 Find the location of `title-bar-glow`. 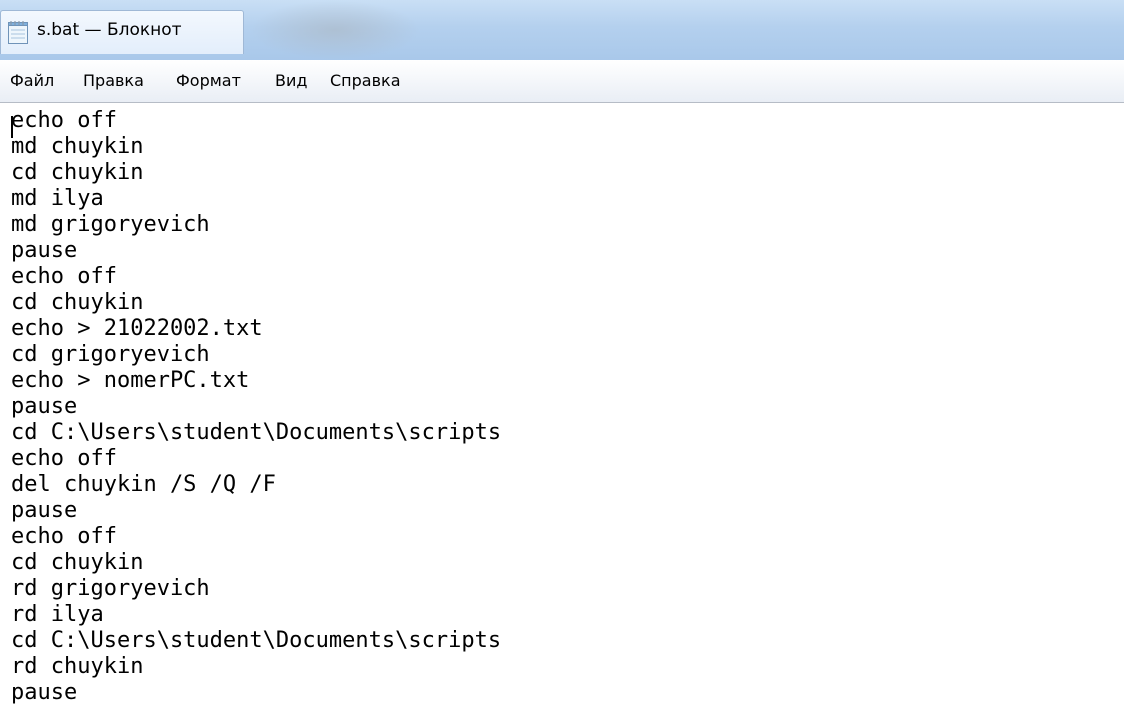

title-bar-glow is located at coordinates (335, 30).